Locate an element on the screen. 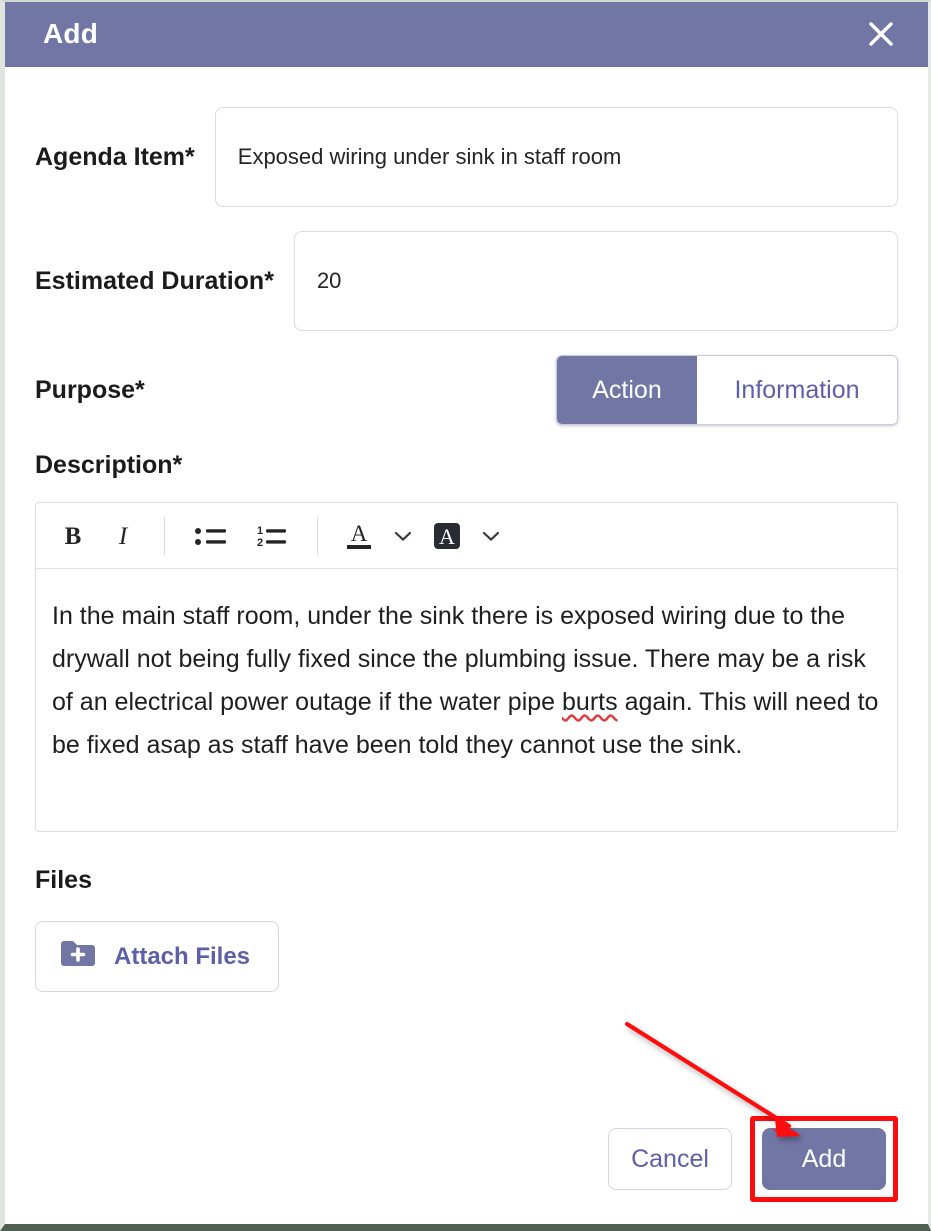 This screenshot has width=931, height=1231. bulleted-list-icon is located at coordinates (211, 536).